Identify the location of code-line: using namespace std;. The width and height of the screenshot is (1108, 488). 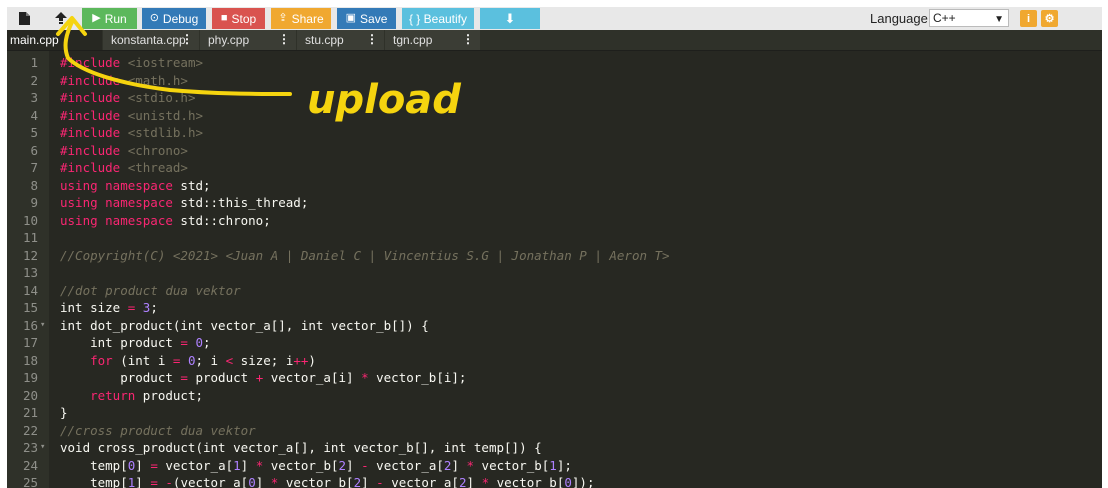
(135, 185).